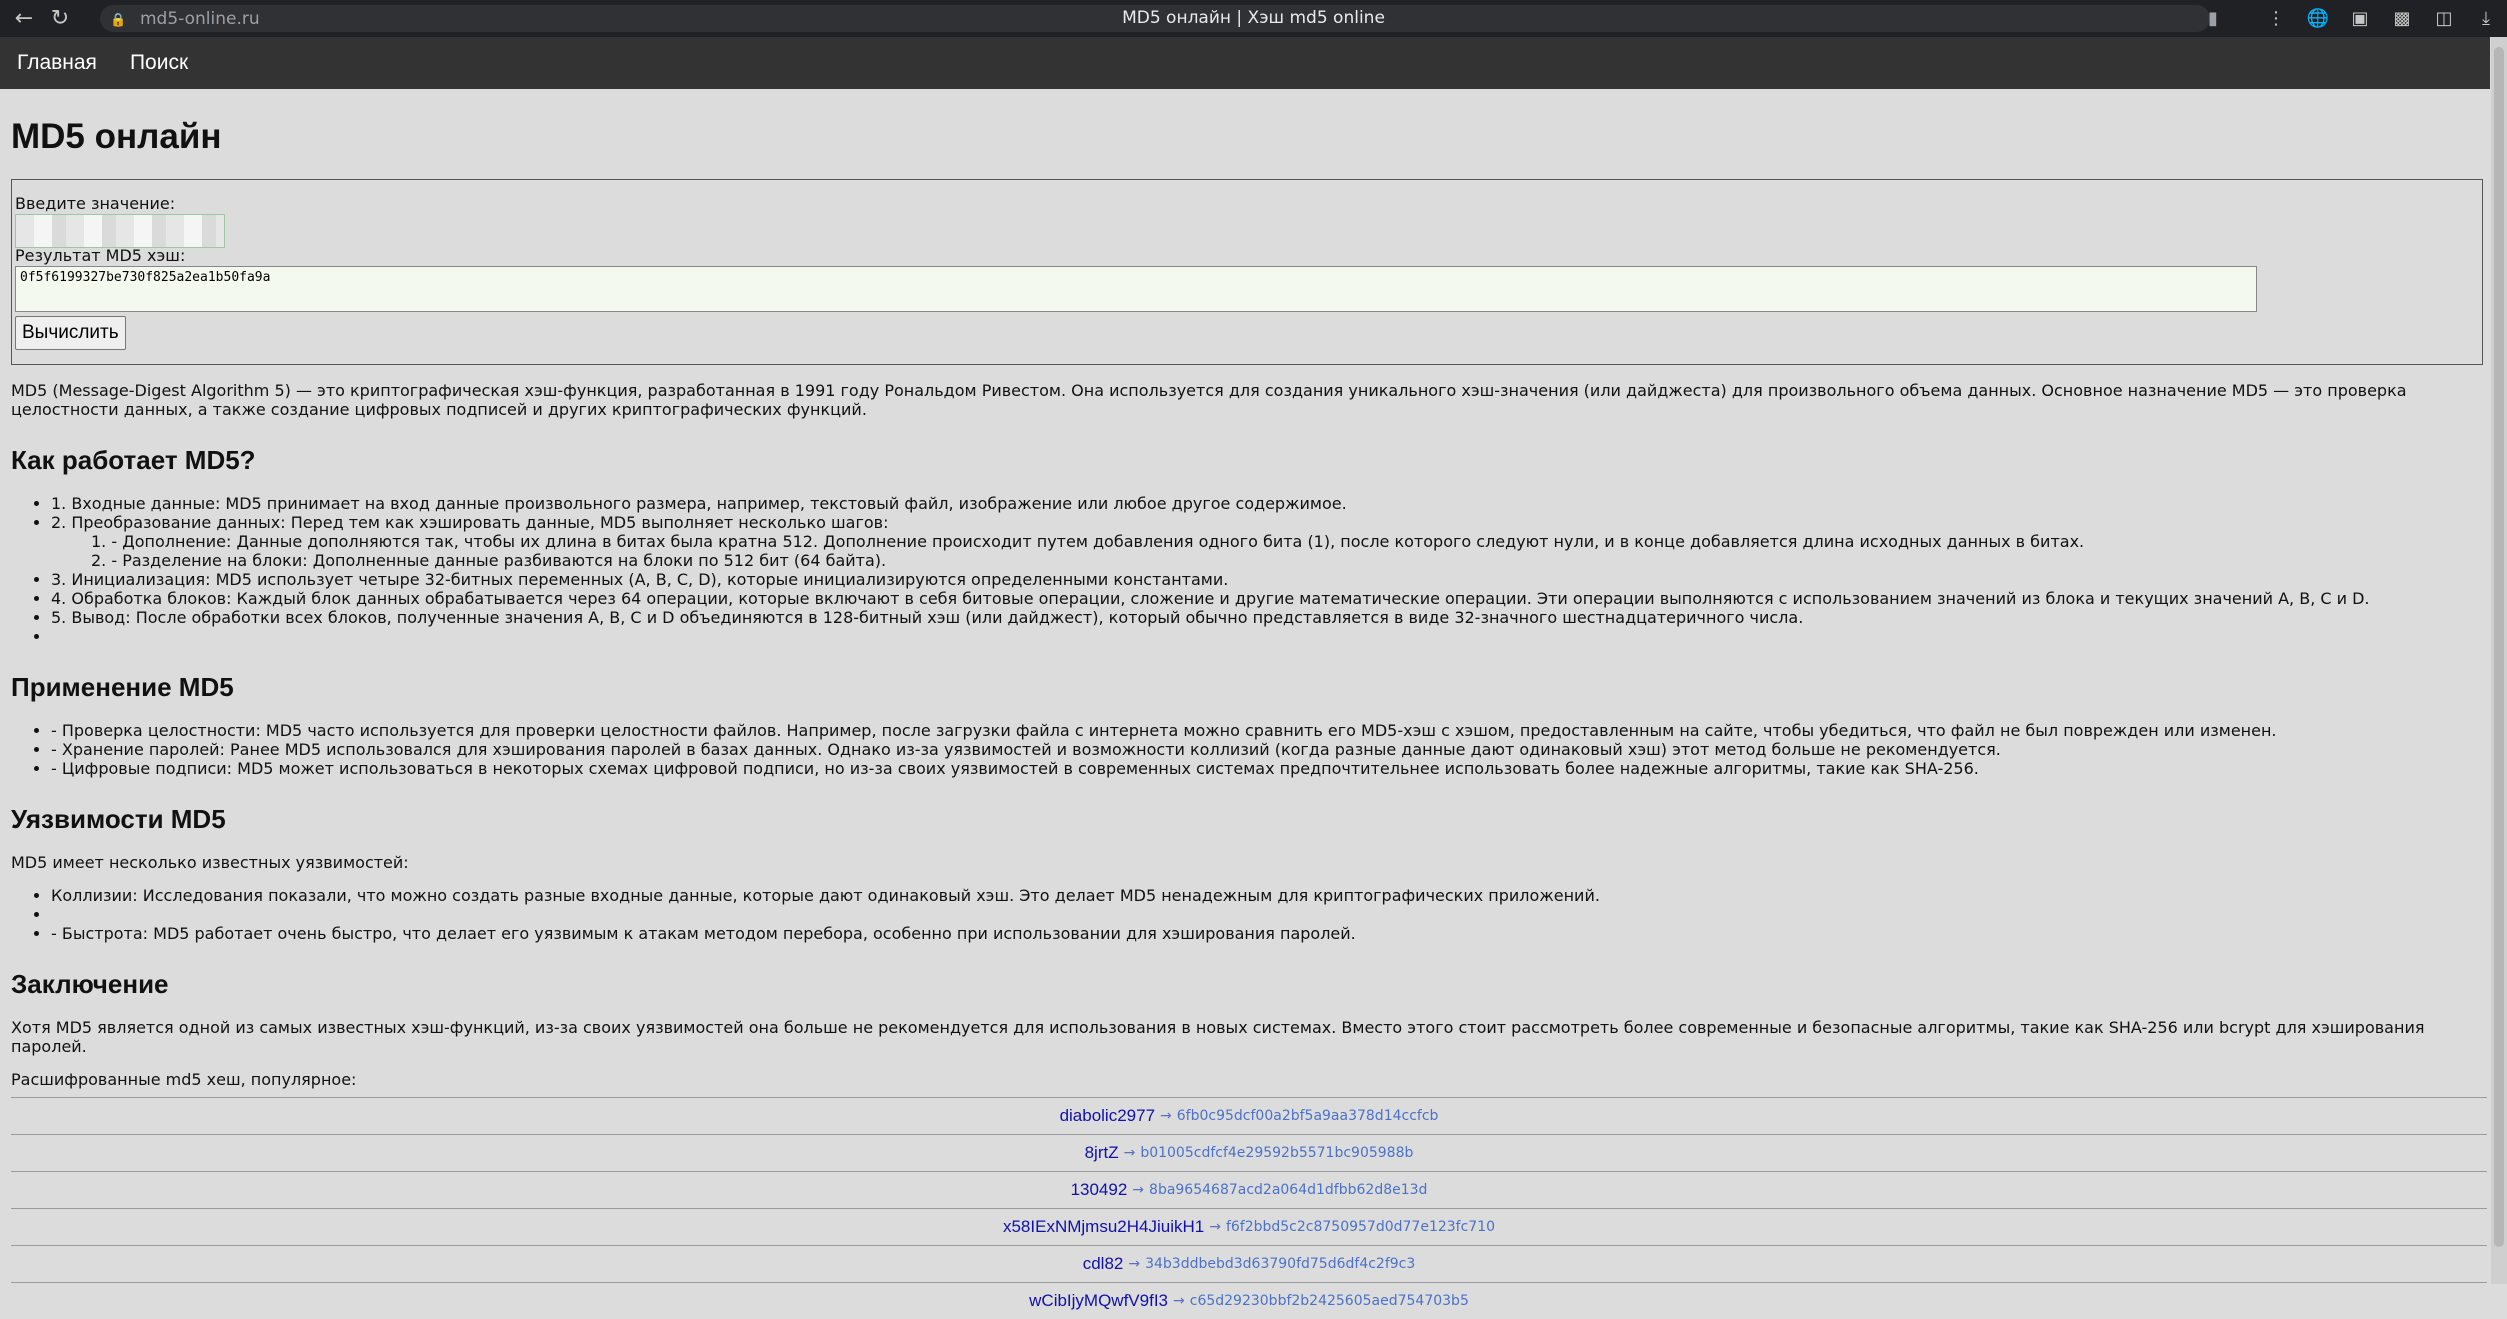 The image size is (2507, 1319). Describe the element at coordinates (122, 687) in the screenshot. I see `usage-heading: Применение MD5` at that location.